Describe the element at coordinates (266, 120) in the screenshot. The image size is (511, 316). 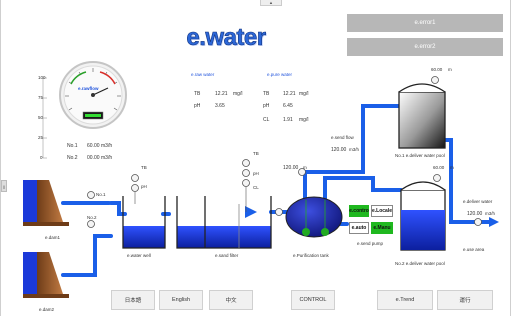
I see `pure-cl-label: CL` at that location.